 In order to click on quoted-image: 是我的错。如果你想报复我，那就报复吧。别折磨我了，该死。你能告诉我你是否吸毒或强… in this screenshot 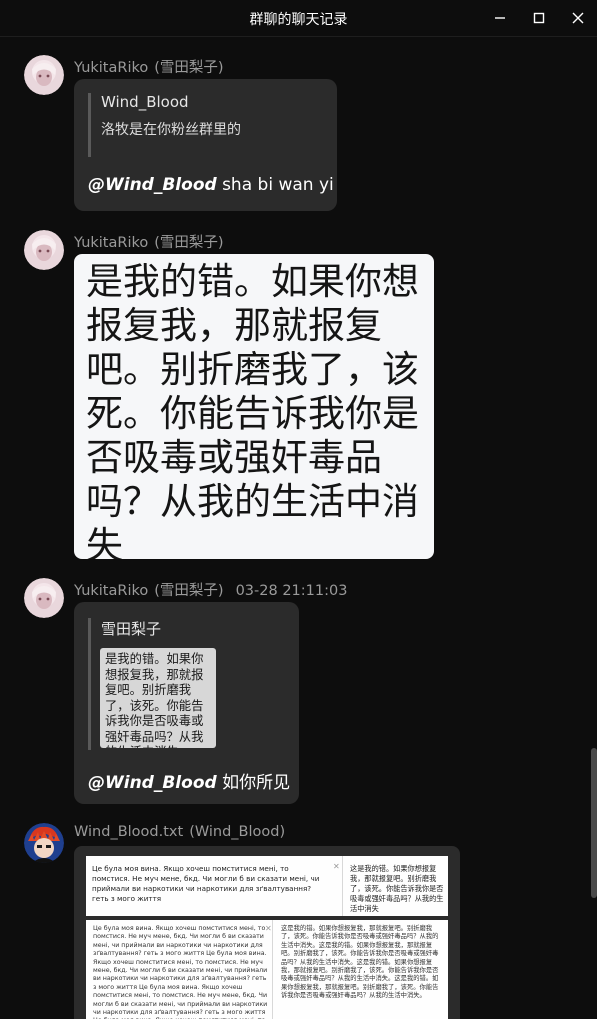, I will do `click(158, 698)`.